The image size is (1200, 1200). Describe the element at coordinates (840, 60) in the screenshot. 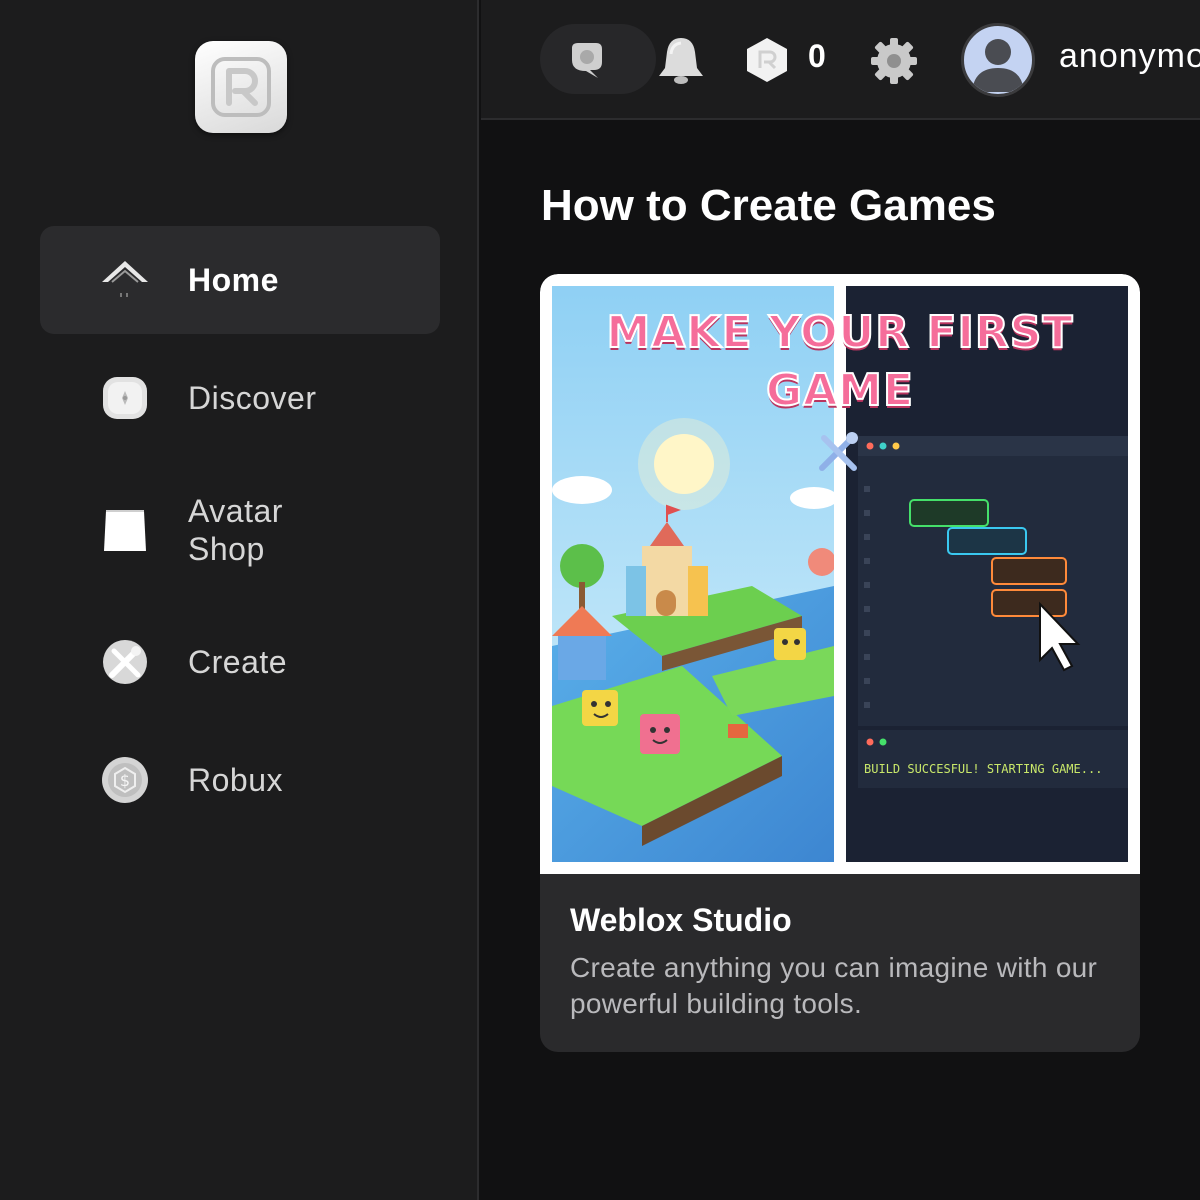

I see `top-bar: 0 anonymous` at that location.